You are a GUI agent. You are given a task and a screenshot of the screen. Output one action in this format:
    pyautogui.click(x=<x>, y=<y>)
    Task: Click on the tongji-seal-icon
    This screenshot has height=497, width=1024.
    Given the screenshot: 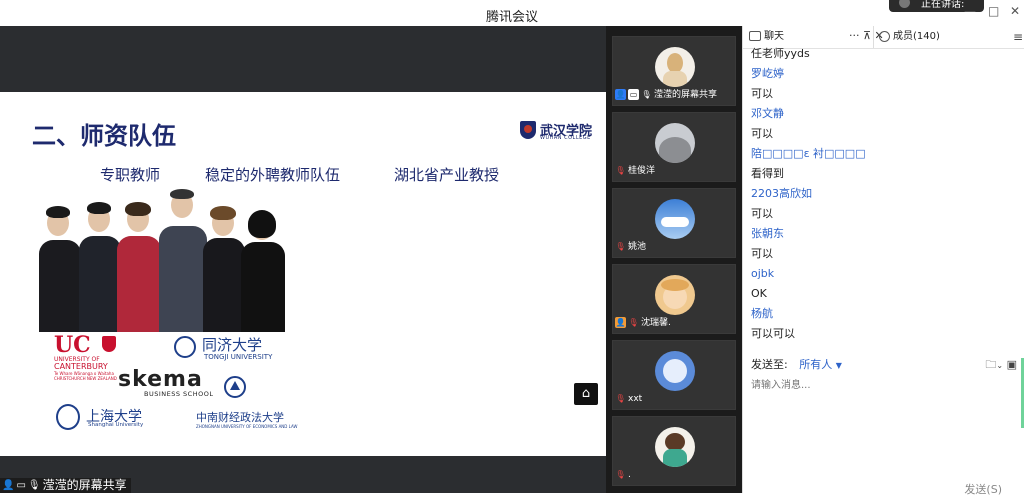 What is the action you would take?
    pyautogui.click(x=185, y=347)
    